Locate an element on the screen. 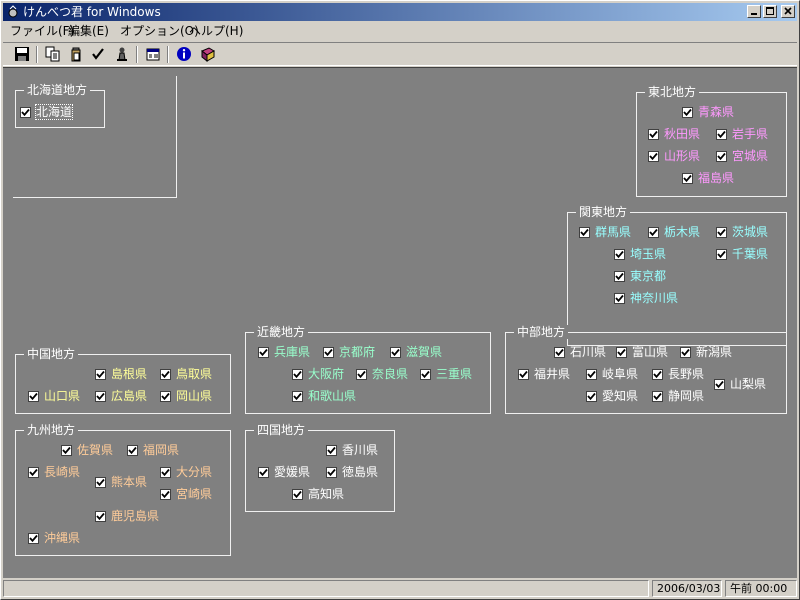  prefecture-checkbox-kyushu: 熊本県 is located at coordinates (121, 482).